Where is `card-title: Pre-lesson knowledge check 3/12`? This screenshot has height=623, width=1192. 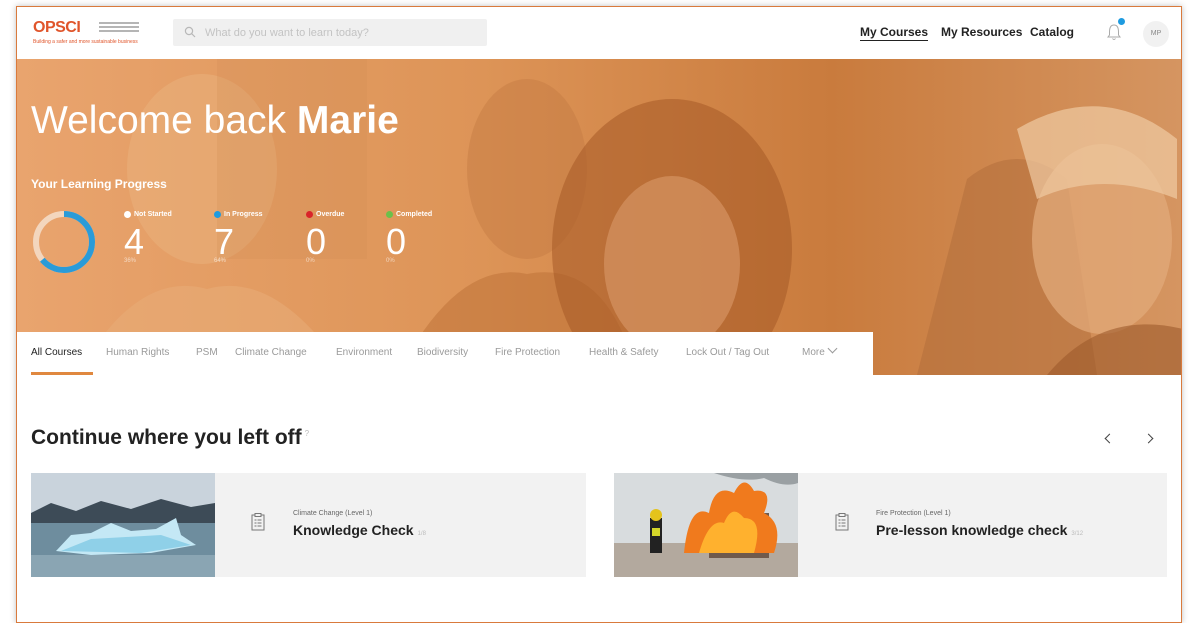 card-title: Pre-lesson knowledge check 3/12 is located at coordinates (979, 530).